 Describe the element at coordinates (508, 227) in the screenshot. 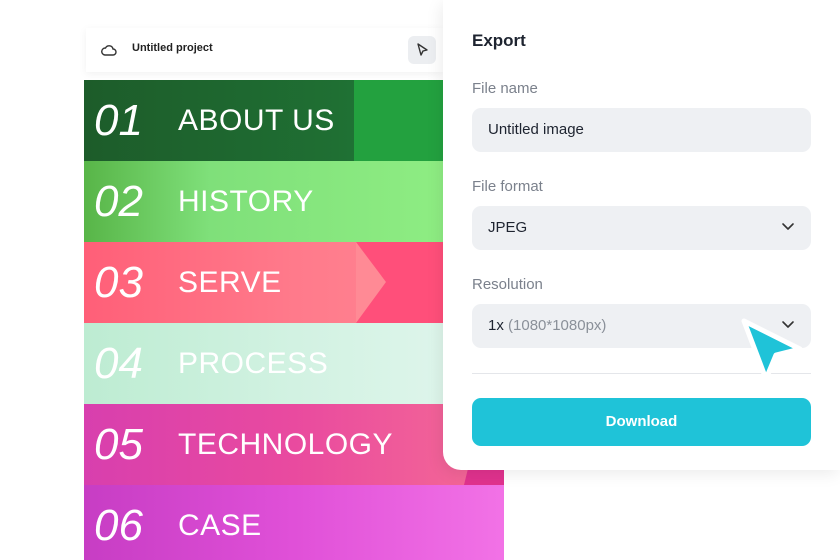

I see `file-format-value: JPEG` at that location.